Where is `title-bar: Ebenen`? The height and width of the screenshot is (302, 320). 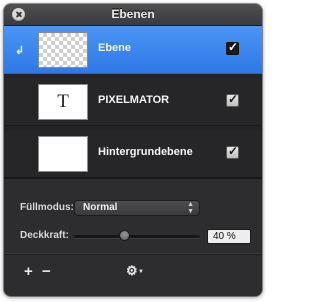
title-bar: Ebenen is located at coordinates (133, 15).